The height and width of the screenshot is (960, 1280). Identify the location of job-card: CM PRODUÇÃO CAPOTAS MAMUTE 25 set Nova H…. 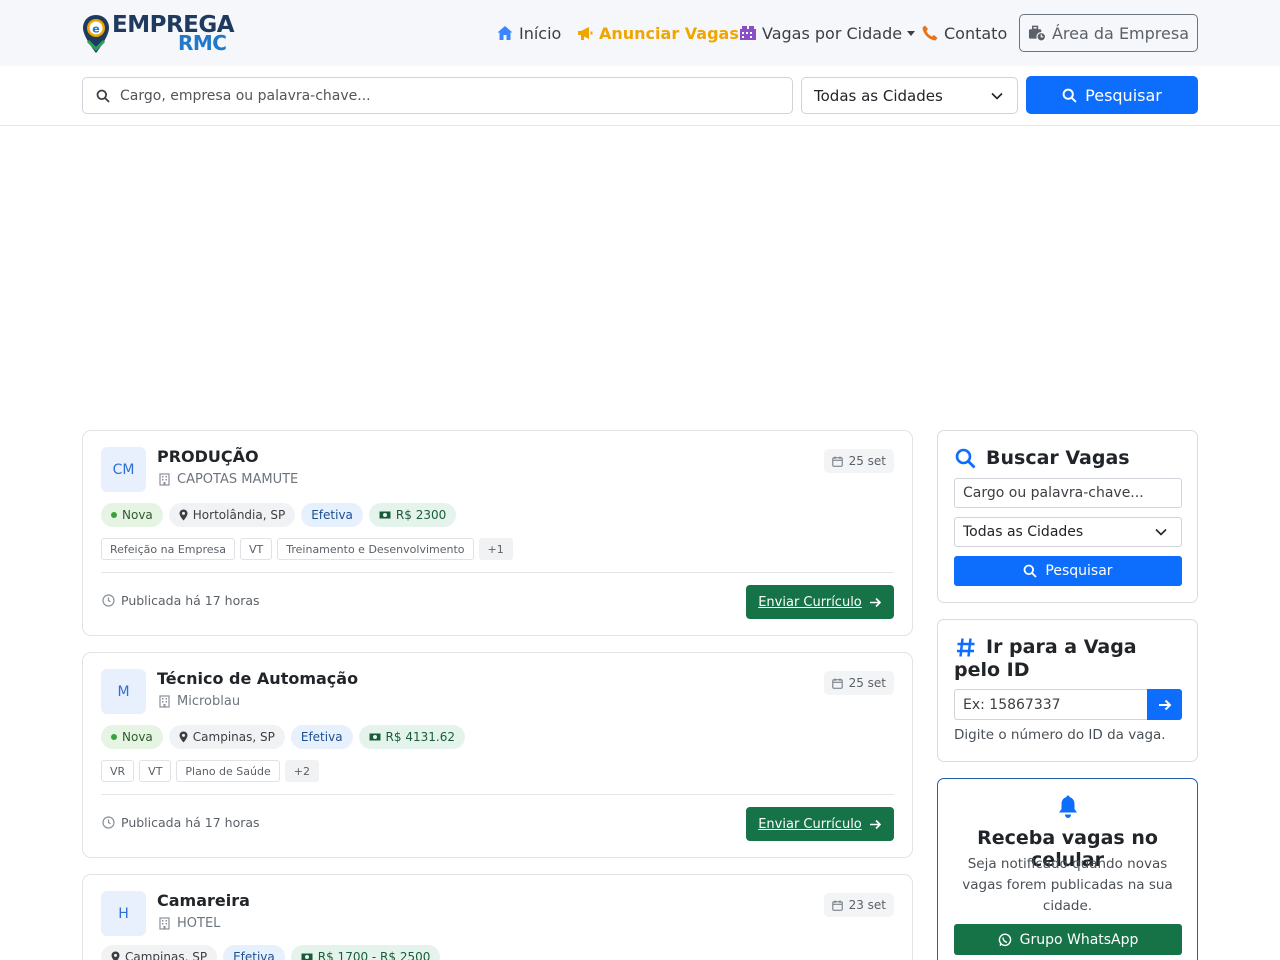
(497, 533).